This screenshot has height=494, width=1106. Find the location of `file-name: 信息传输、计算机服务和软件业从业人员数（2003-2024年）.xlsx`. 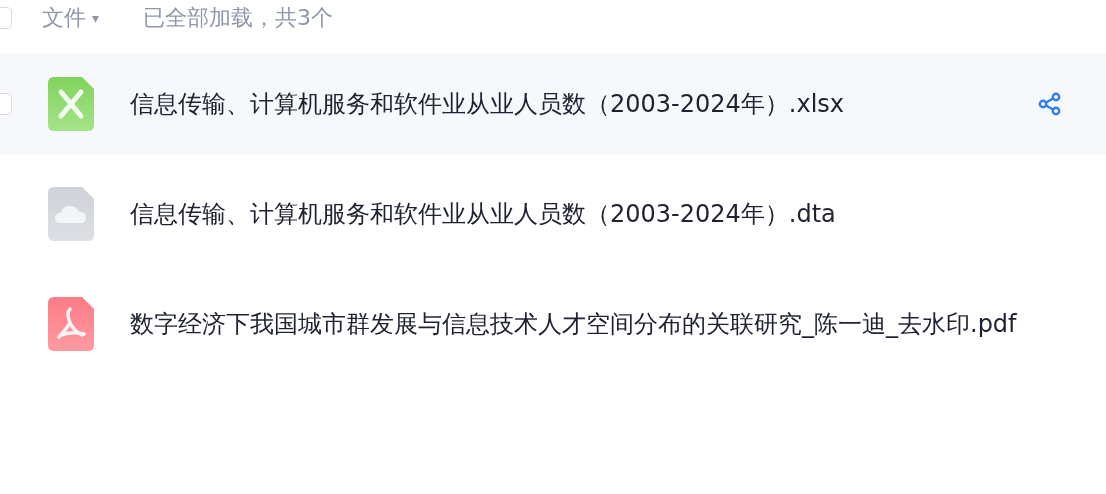

file-name: 信息传输、计算机服务和软件业从业人员数（2003-2024年）.xlsx is located at coordinates (487, 104).